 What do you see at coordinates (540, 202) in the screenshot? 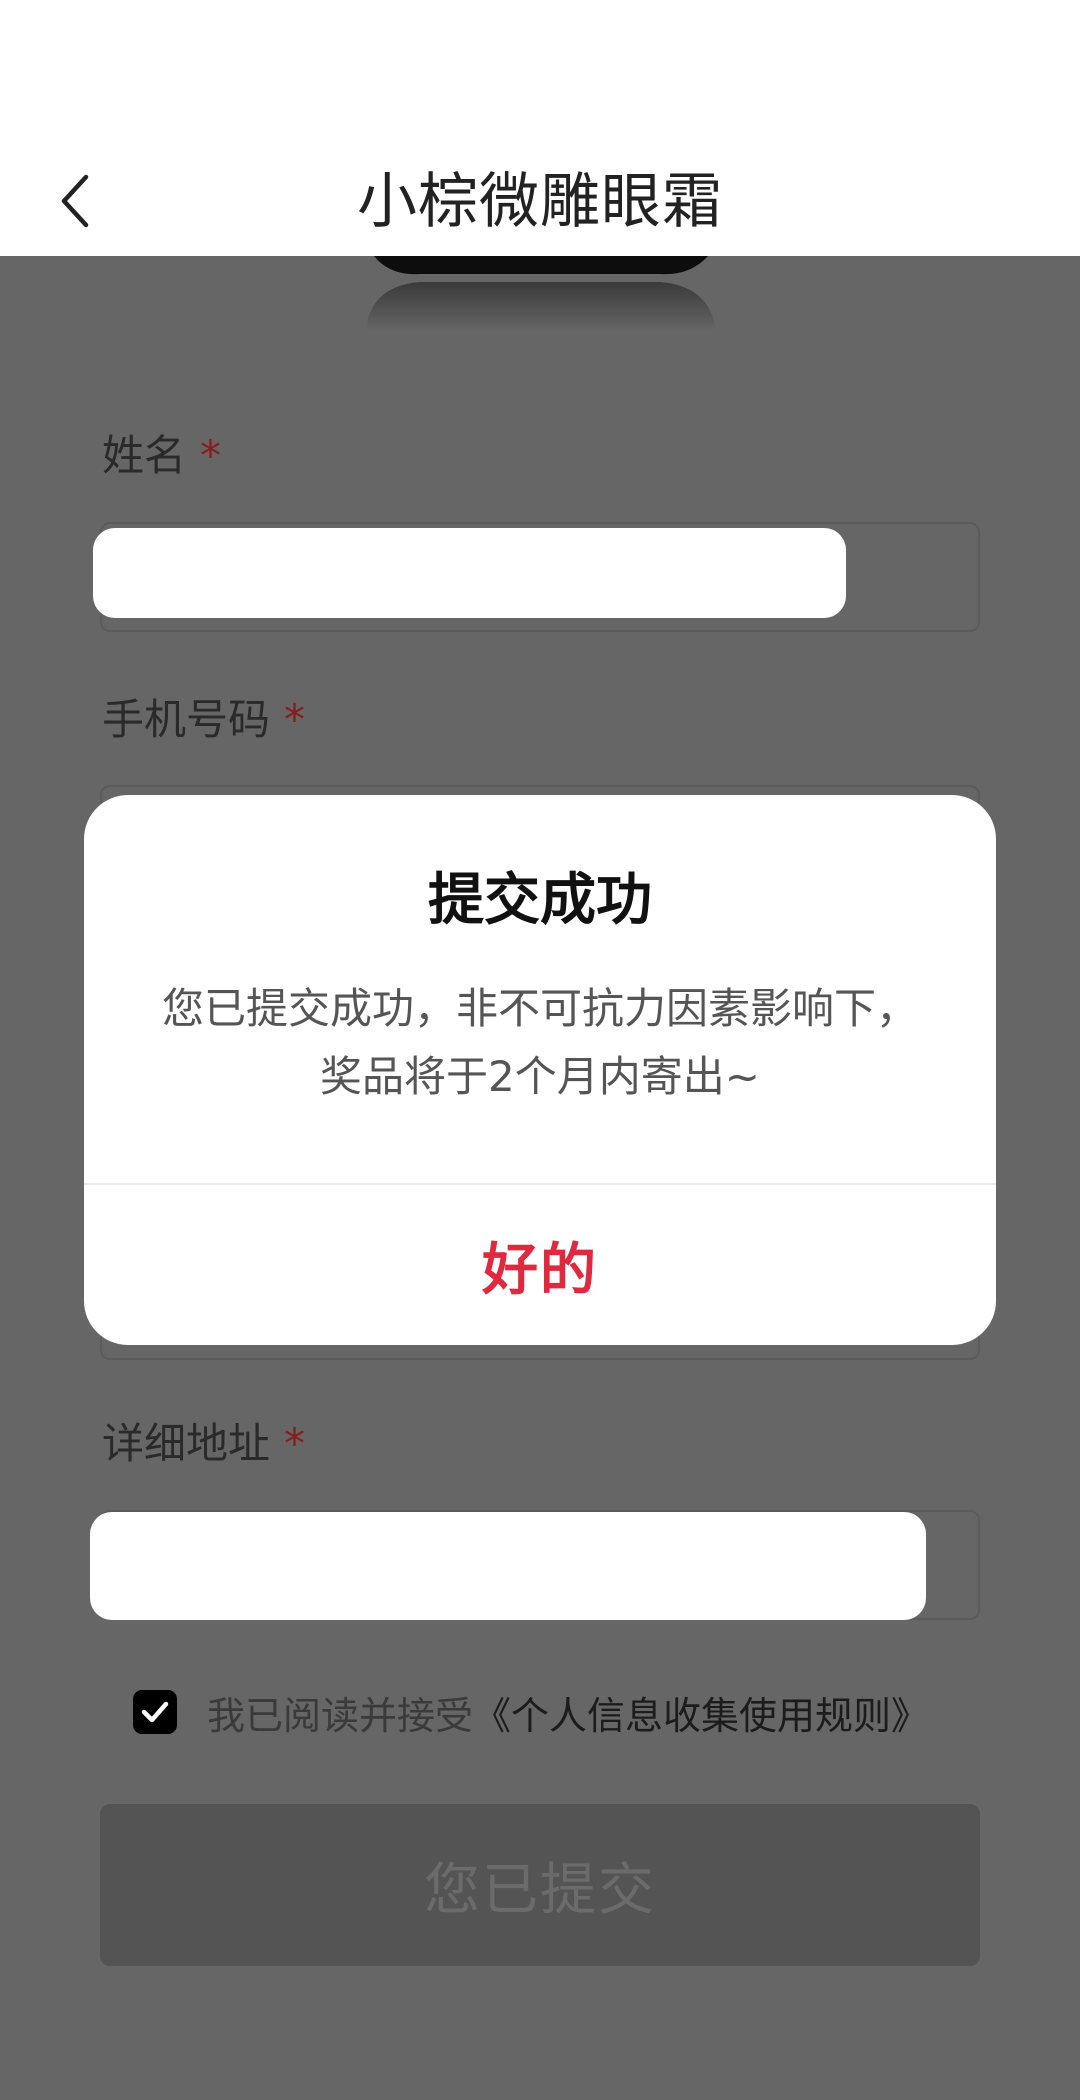
I see `page-title: 小棕微雕眼霜` at bounding box center [540, 202].